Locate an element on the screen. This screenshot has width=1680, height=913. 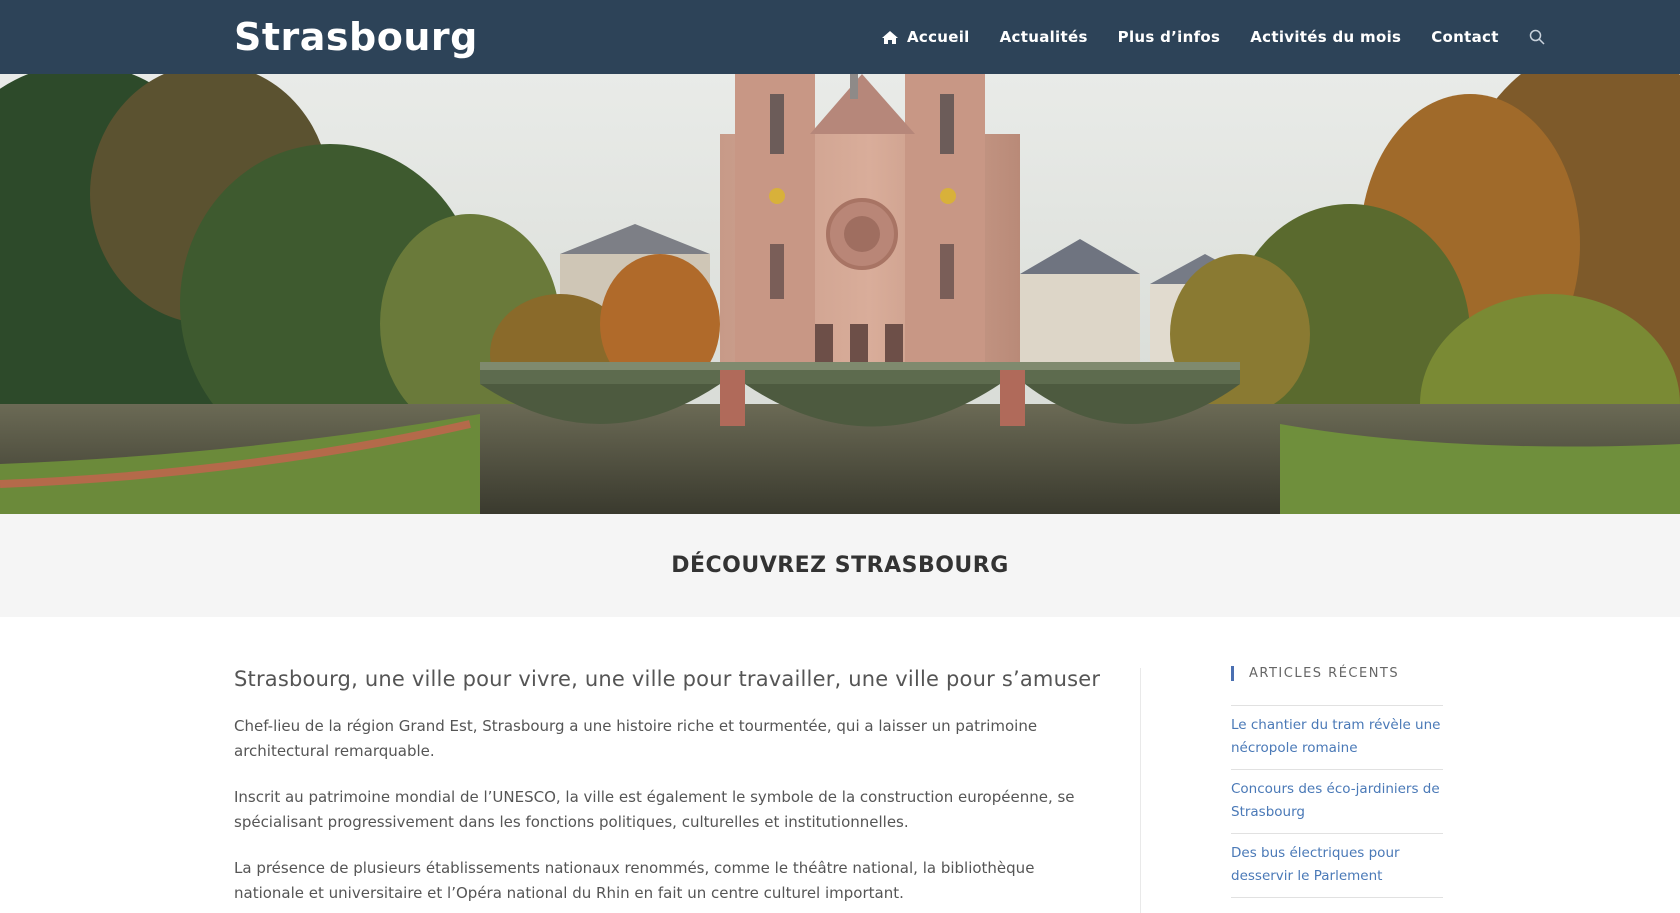
widget-title: ARTICLES RÉCENTS is located at coordinates (1337, 673).